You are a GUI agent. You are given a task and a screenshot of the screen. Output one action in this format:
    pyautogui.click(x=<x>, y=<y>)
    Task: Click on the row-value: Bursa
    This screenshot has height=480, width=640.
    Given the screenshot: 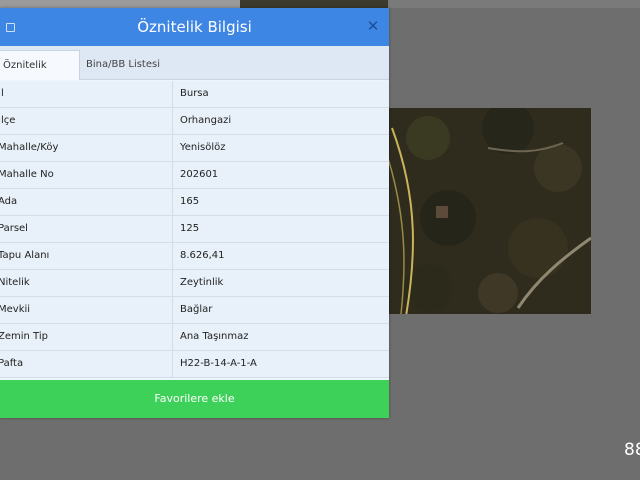 What is the action you would take?
    pyautogui.click(x=194, y=93)
    